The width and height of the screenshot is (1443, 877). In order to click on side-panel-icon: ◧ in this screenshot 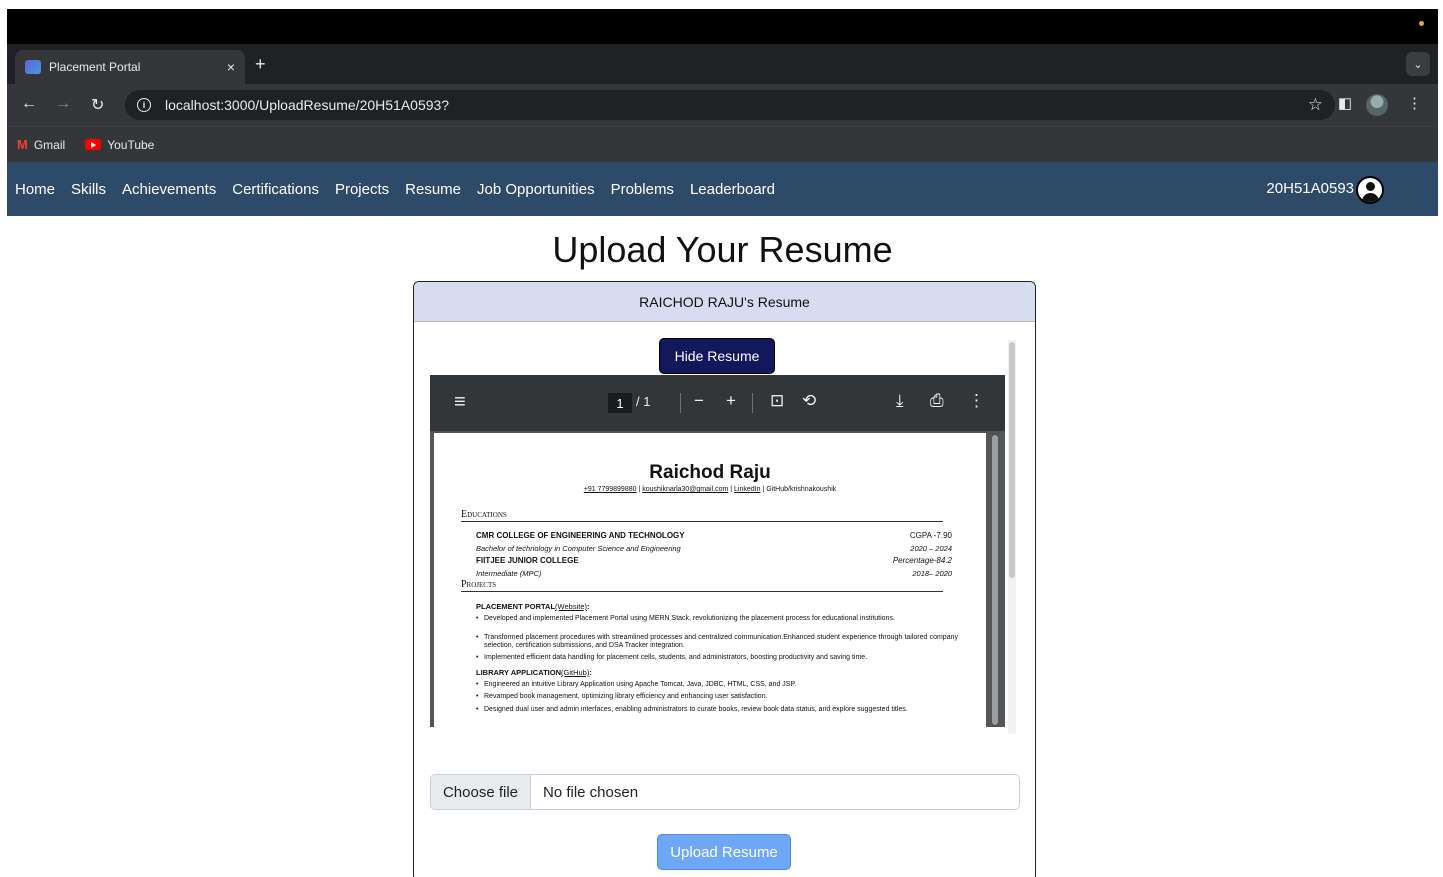, I will do `click(1345, 103)`.